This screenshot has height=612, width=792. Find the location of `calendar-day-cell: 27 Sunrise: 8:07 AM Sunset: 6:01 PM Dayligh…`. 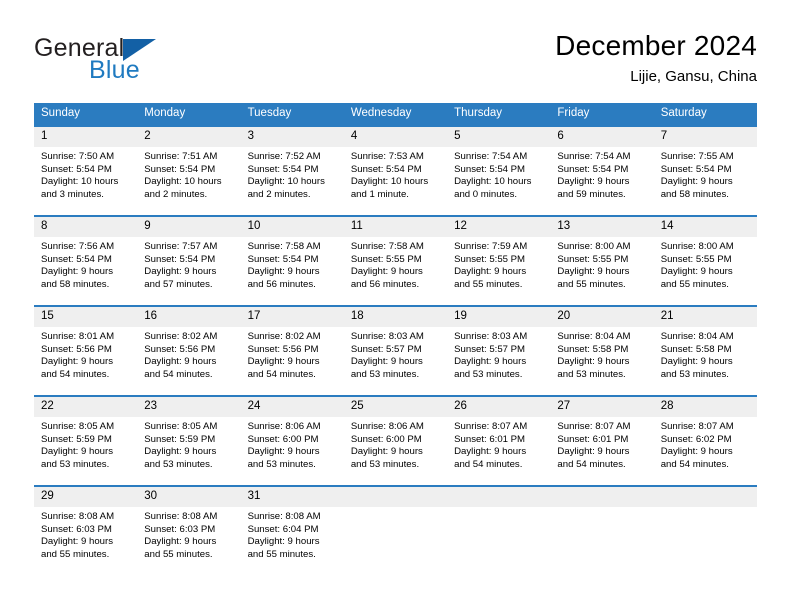

calendar-day-cell: 27 Sunrise: 8:07 AM Sunset: 6:01 PM Dayligh… is located at coordinates (602, 434).